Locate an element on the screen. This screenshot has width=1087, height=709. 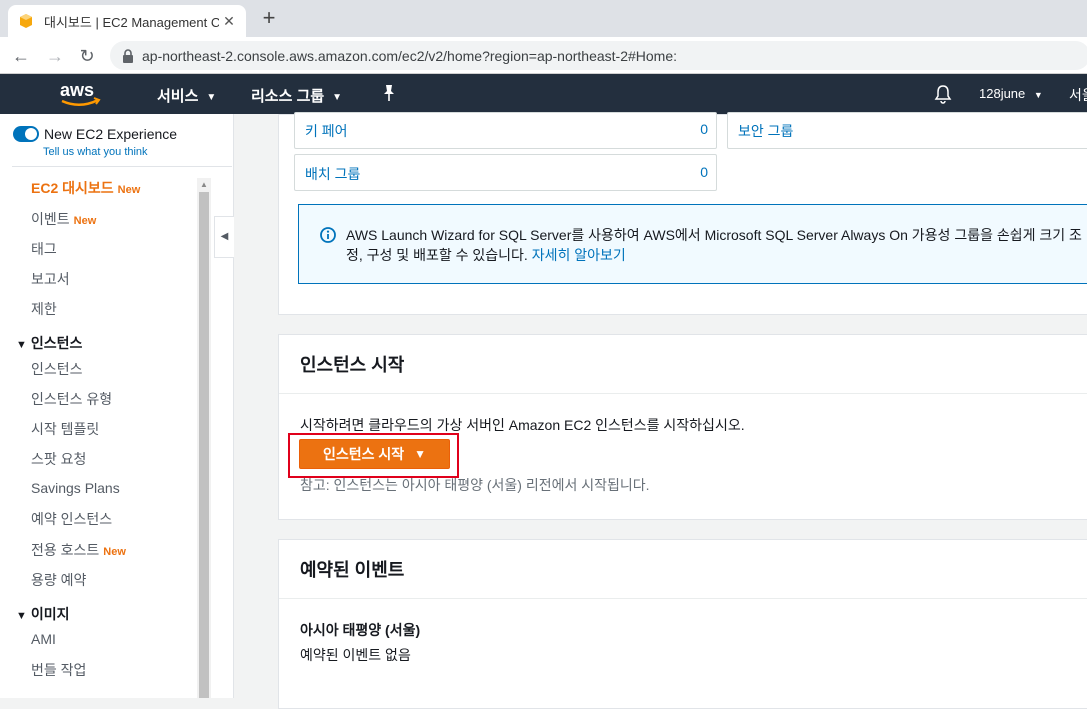
sidebar-scrollbar: ▲ is located at coordinates (204, 438).